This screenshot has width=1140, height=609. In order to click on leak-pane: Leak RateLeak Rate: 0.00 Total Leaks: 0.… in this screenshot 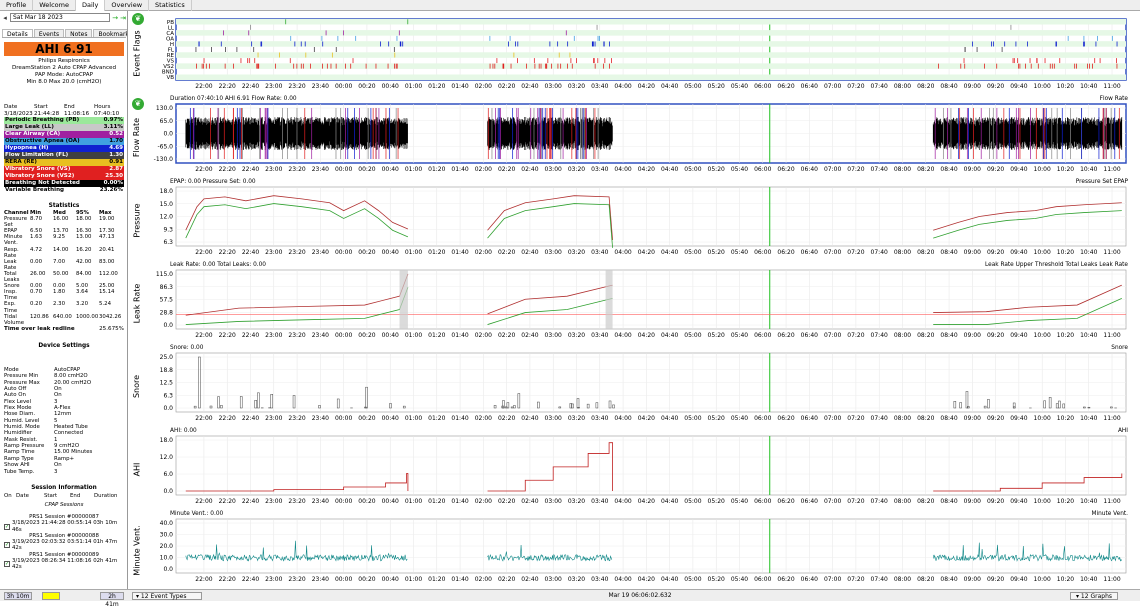, I will do `click(635, 303)`.